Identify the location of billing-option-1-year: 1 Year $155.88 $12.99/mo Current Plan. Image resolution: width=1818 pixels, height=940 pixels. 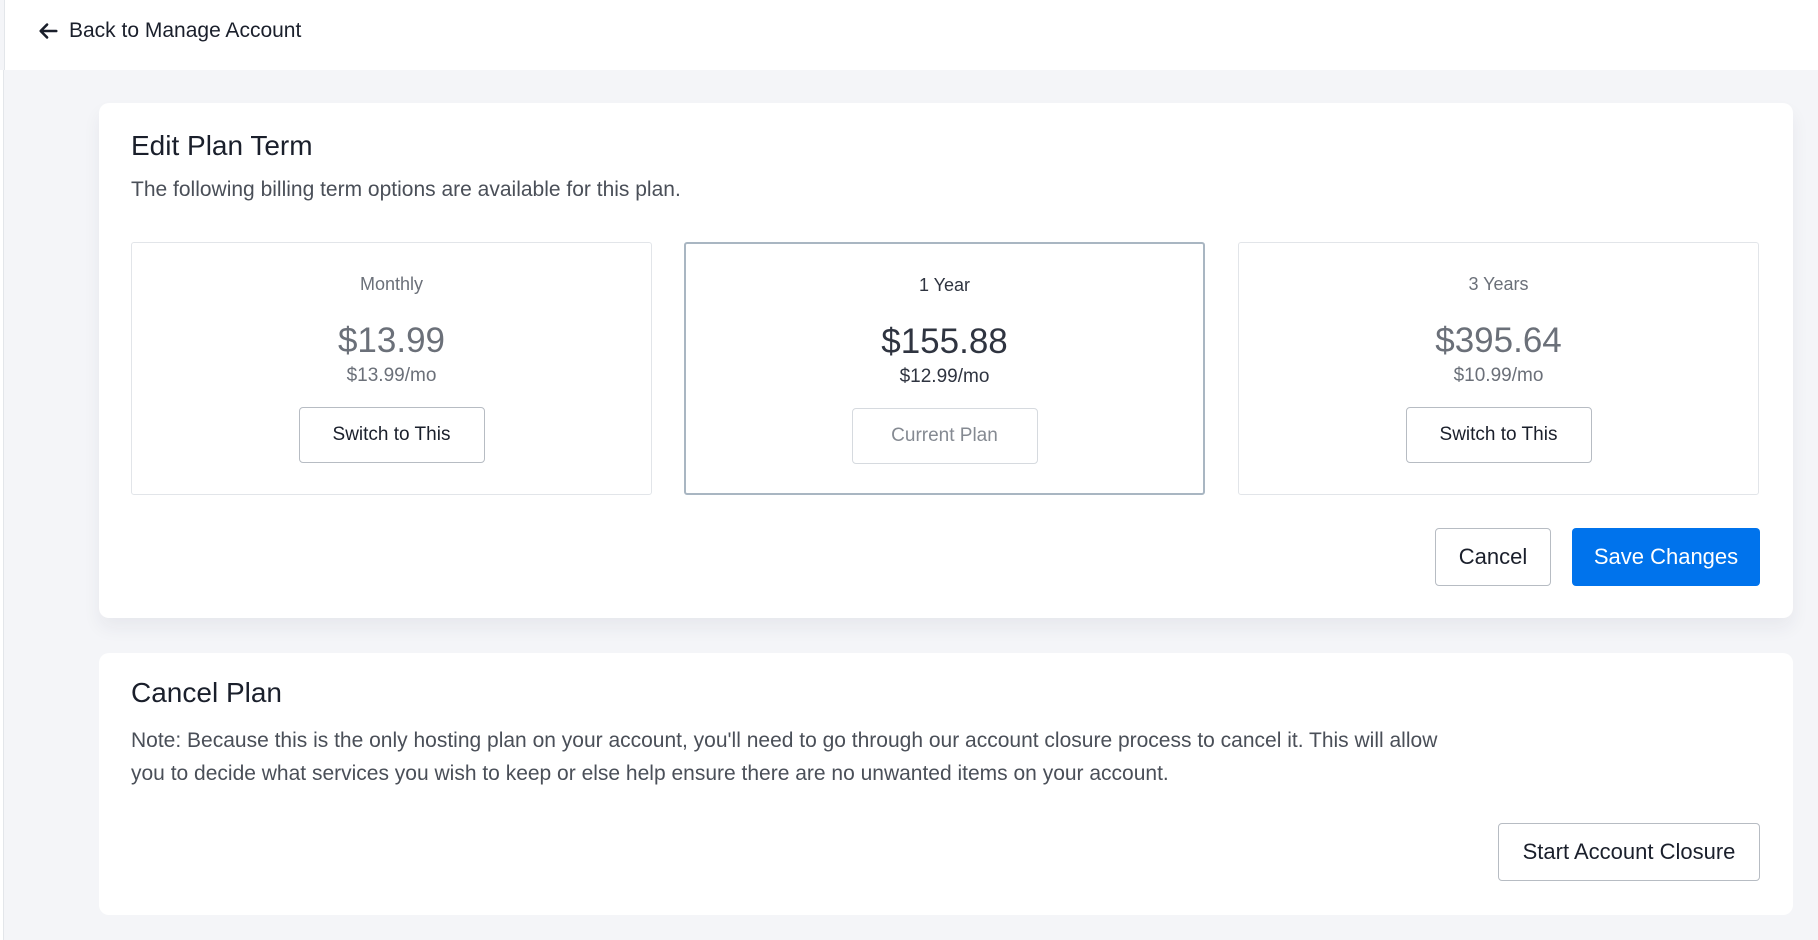
(944, 368).